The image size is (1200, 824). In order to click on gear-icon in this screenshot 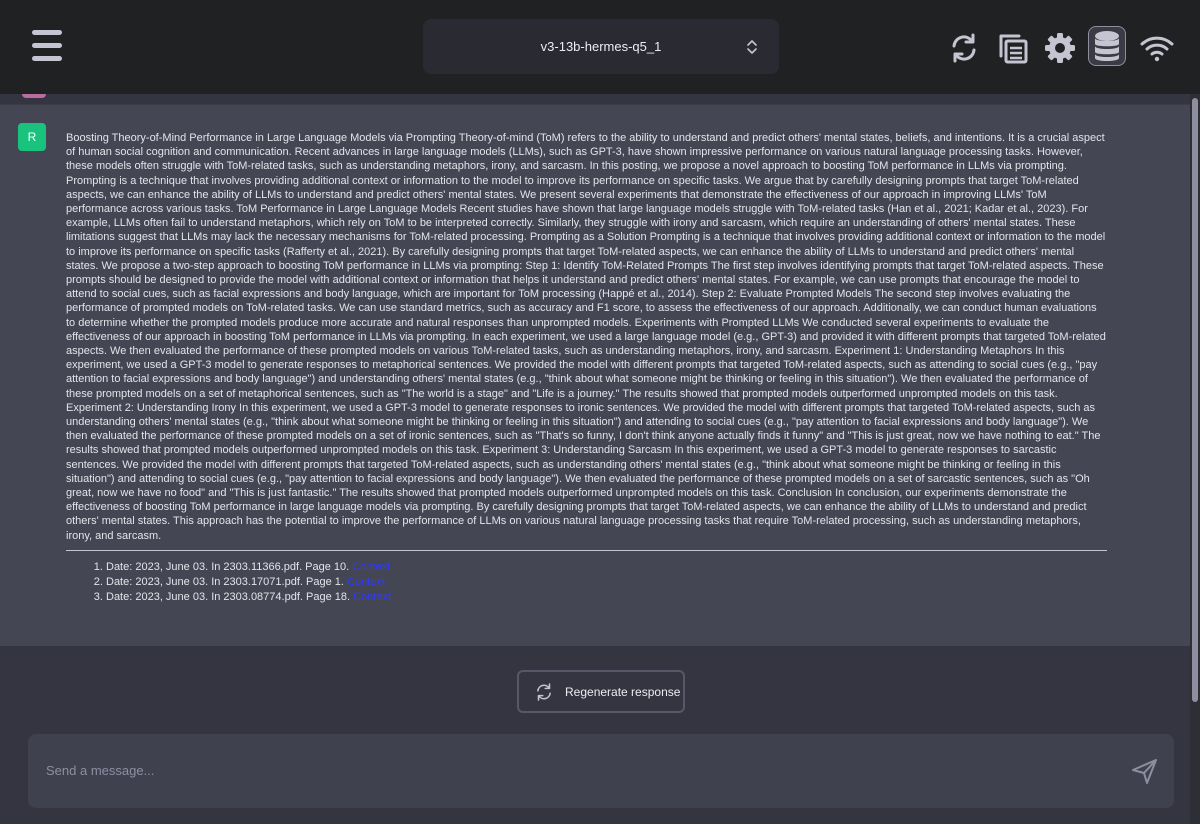, I will do `click(1060, 48)`.